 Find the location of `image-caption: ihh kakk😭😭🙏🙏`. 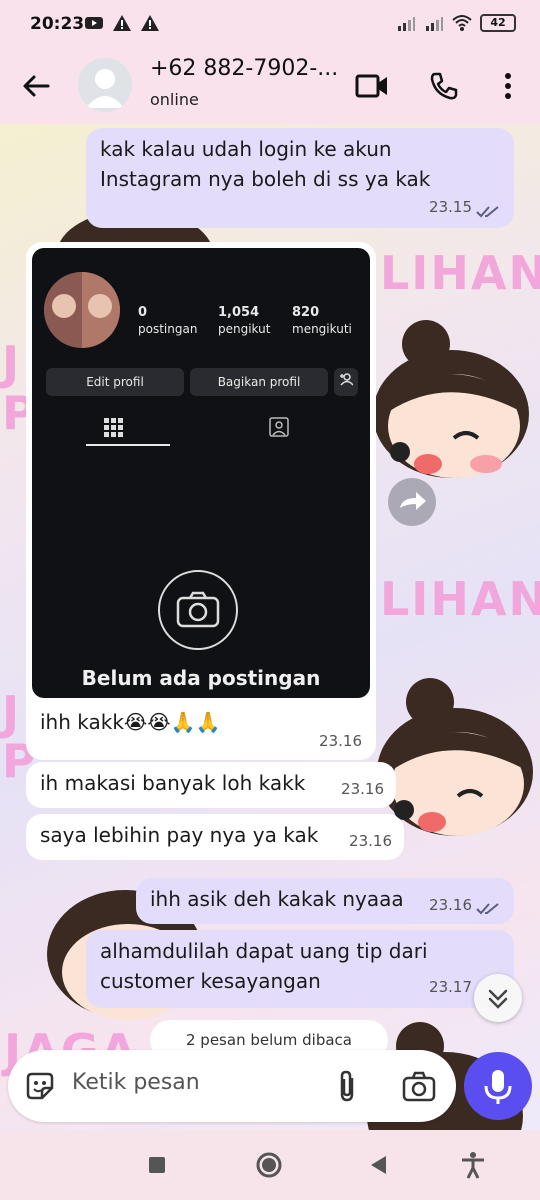

image-caption: ihh kakk😭😭🙏🙏 is located at coordinates (130, 722).